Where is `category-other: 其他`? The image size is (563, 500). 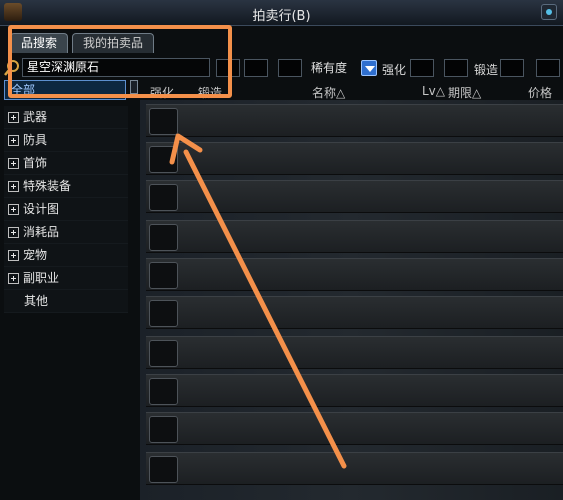 category-other: 其他 is located at coordinates (66, 301).